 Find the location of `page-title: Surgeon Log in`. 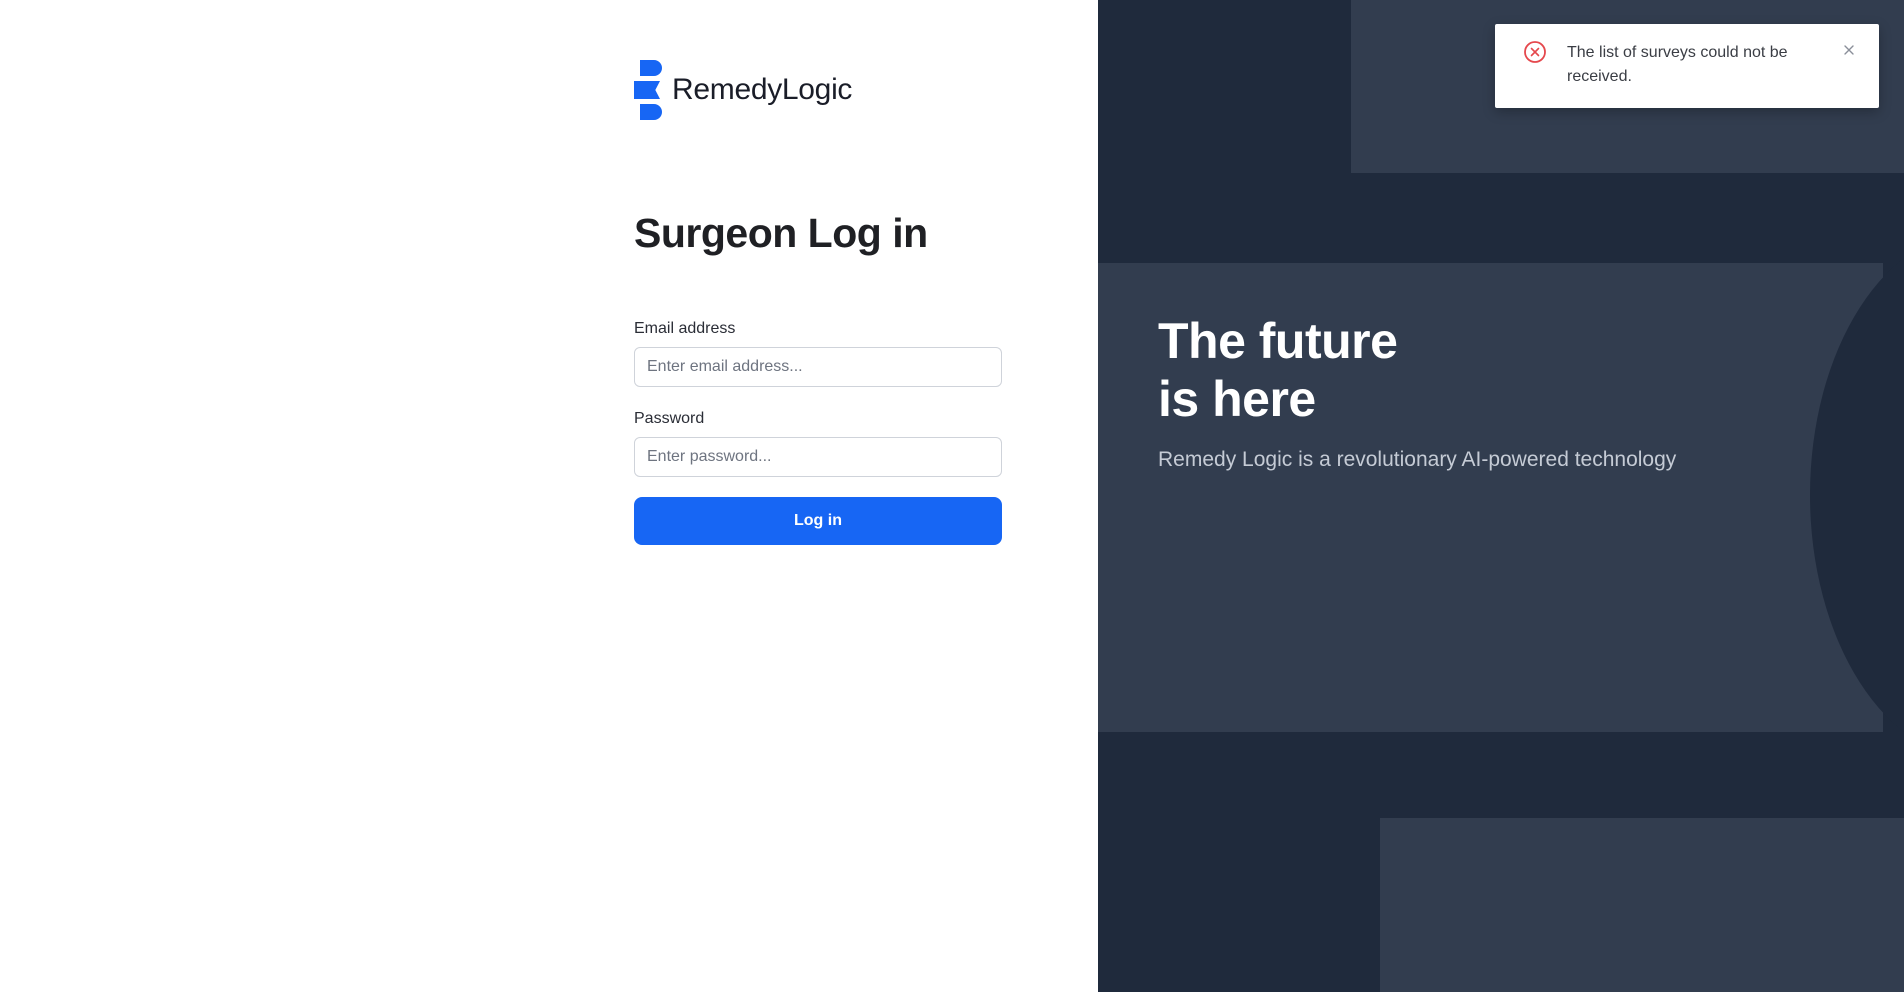

page-title: Surgeon Log in is located at coordinates (781, 233).